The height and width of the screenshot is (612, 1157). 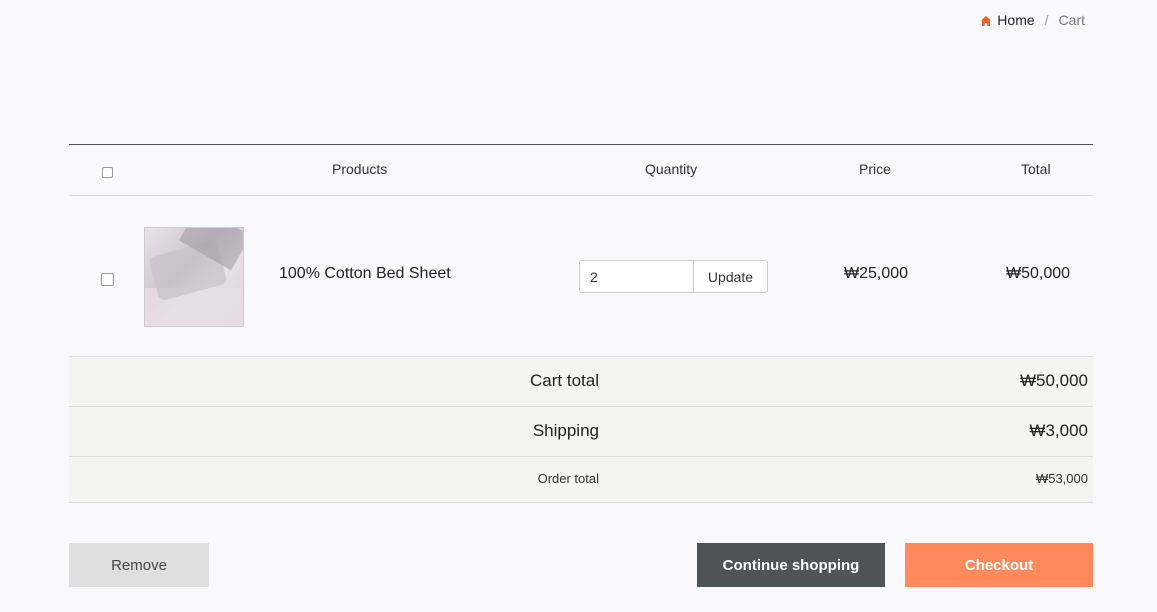 I want to click on header-total: Total, so click(x=1036, y=169).